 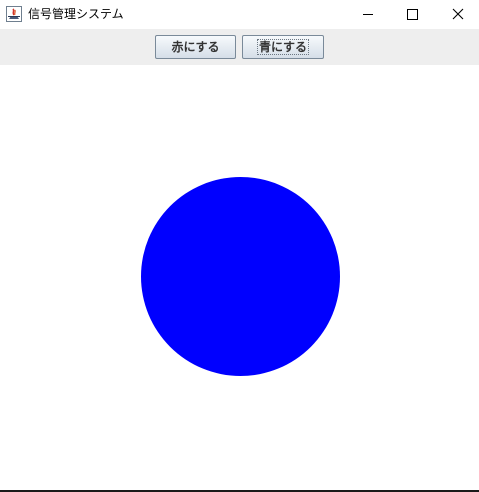 I want to click on make-blue-button-label: 青にする, so click(x=283, y=47).